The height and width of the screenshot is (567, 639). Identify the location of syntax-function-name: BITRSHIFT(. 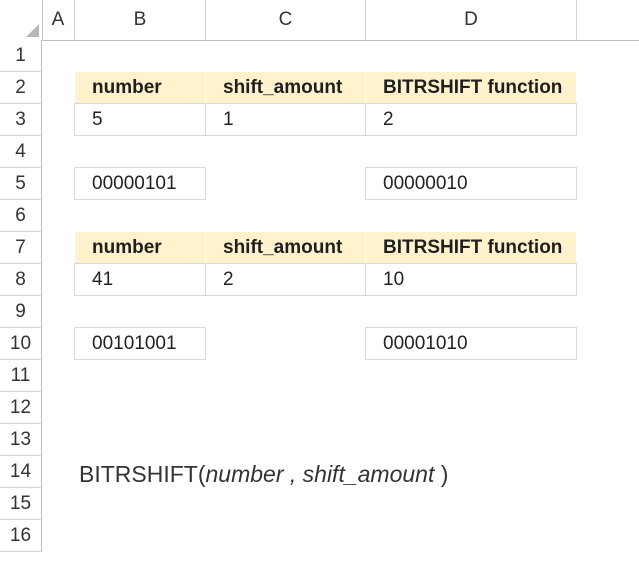
(142, 474).